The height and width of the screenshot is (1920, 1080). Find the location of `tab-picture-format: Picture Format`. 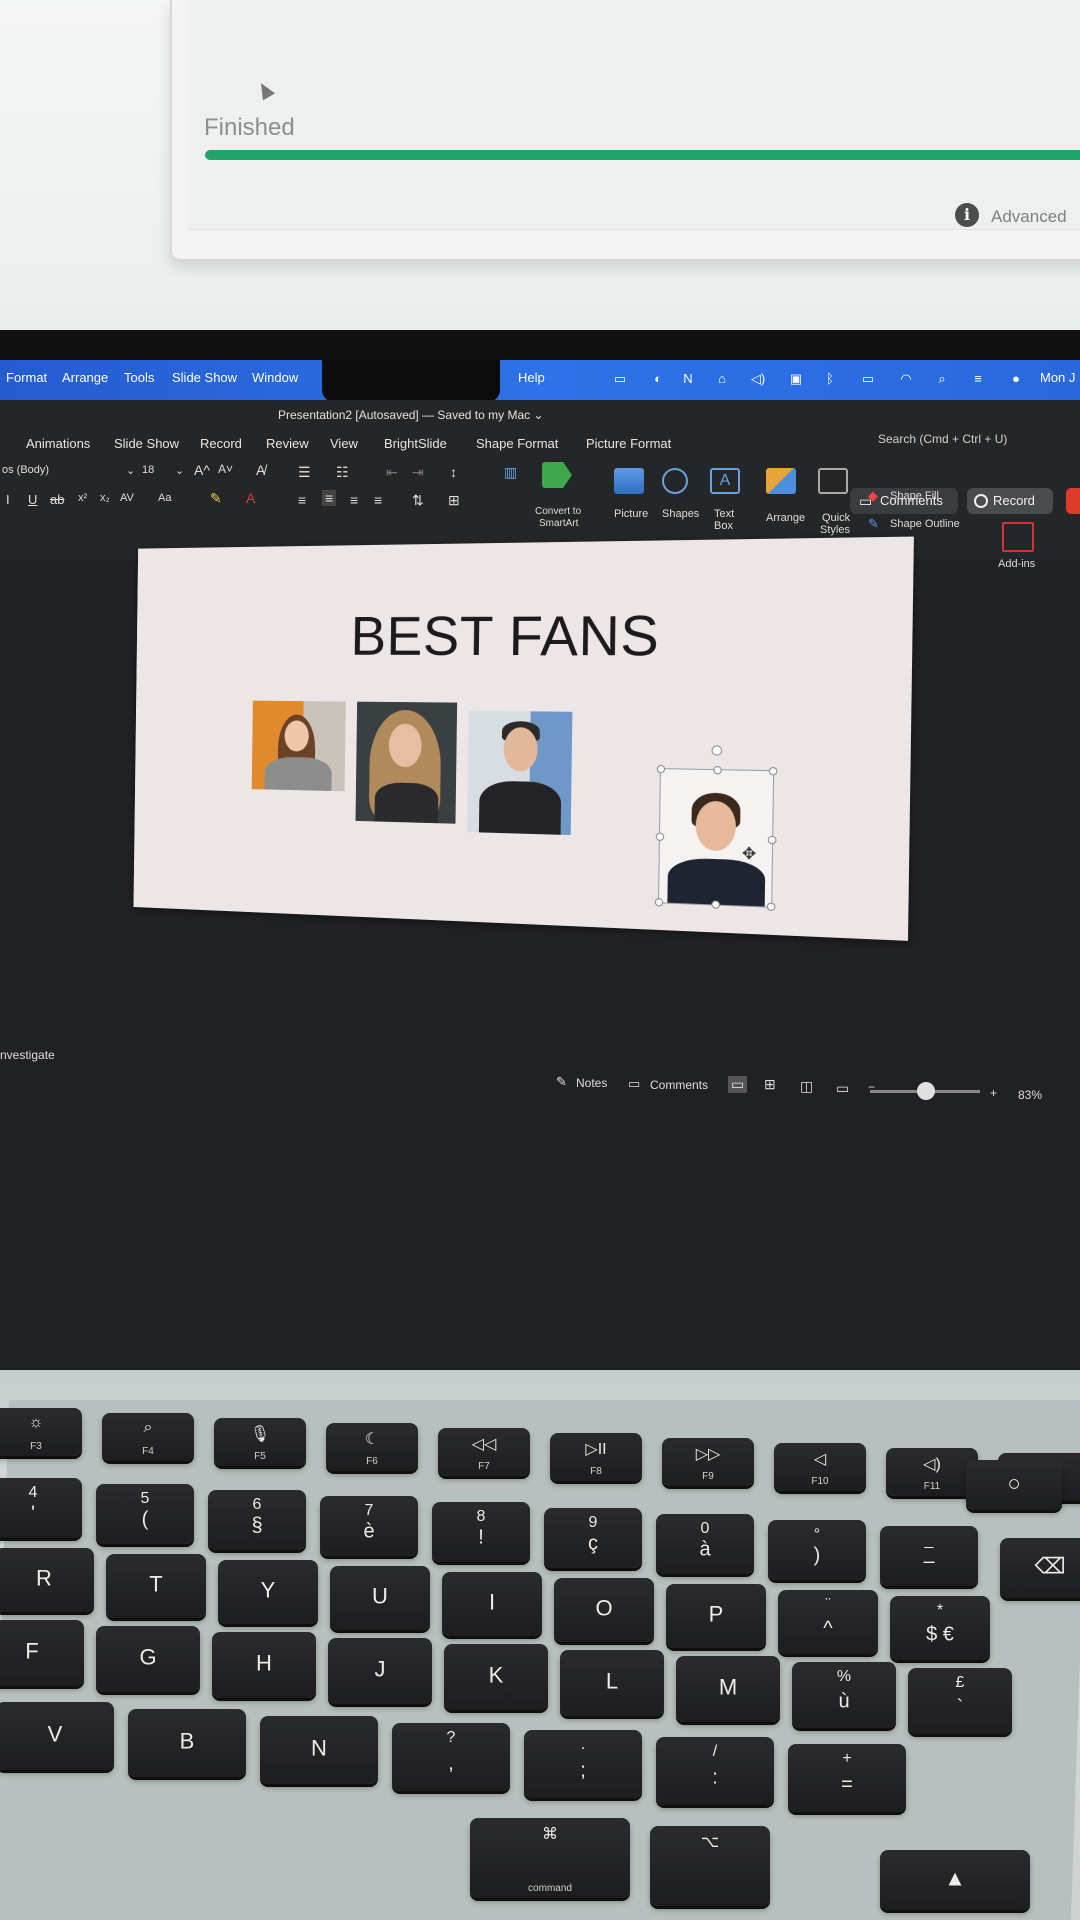

tab-picture-format: Picture Format is located at coordinates (628, 443).